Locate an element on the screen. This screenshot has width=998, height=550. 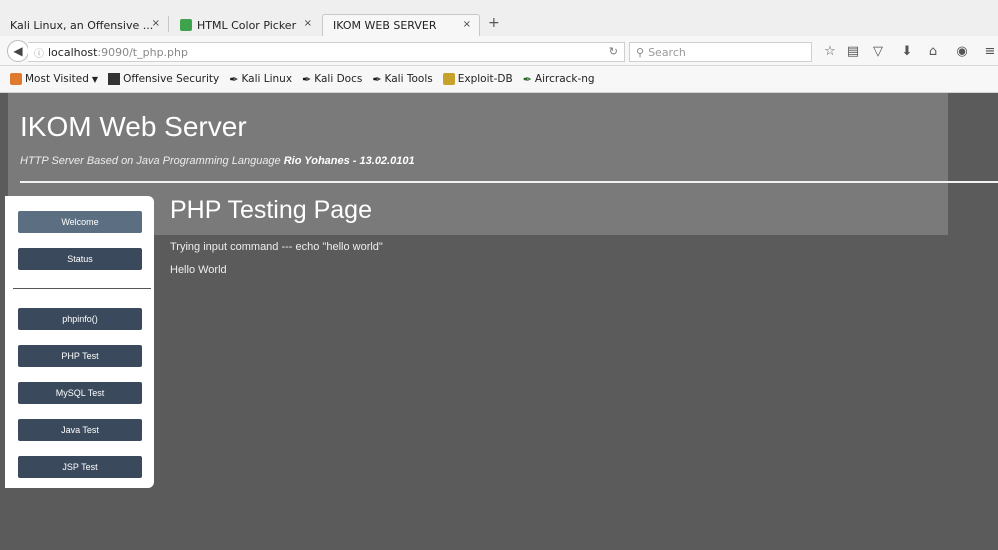
back-arrow-icon: ◀ is located at coordinates (18, 51).